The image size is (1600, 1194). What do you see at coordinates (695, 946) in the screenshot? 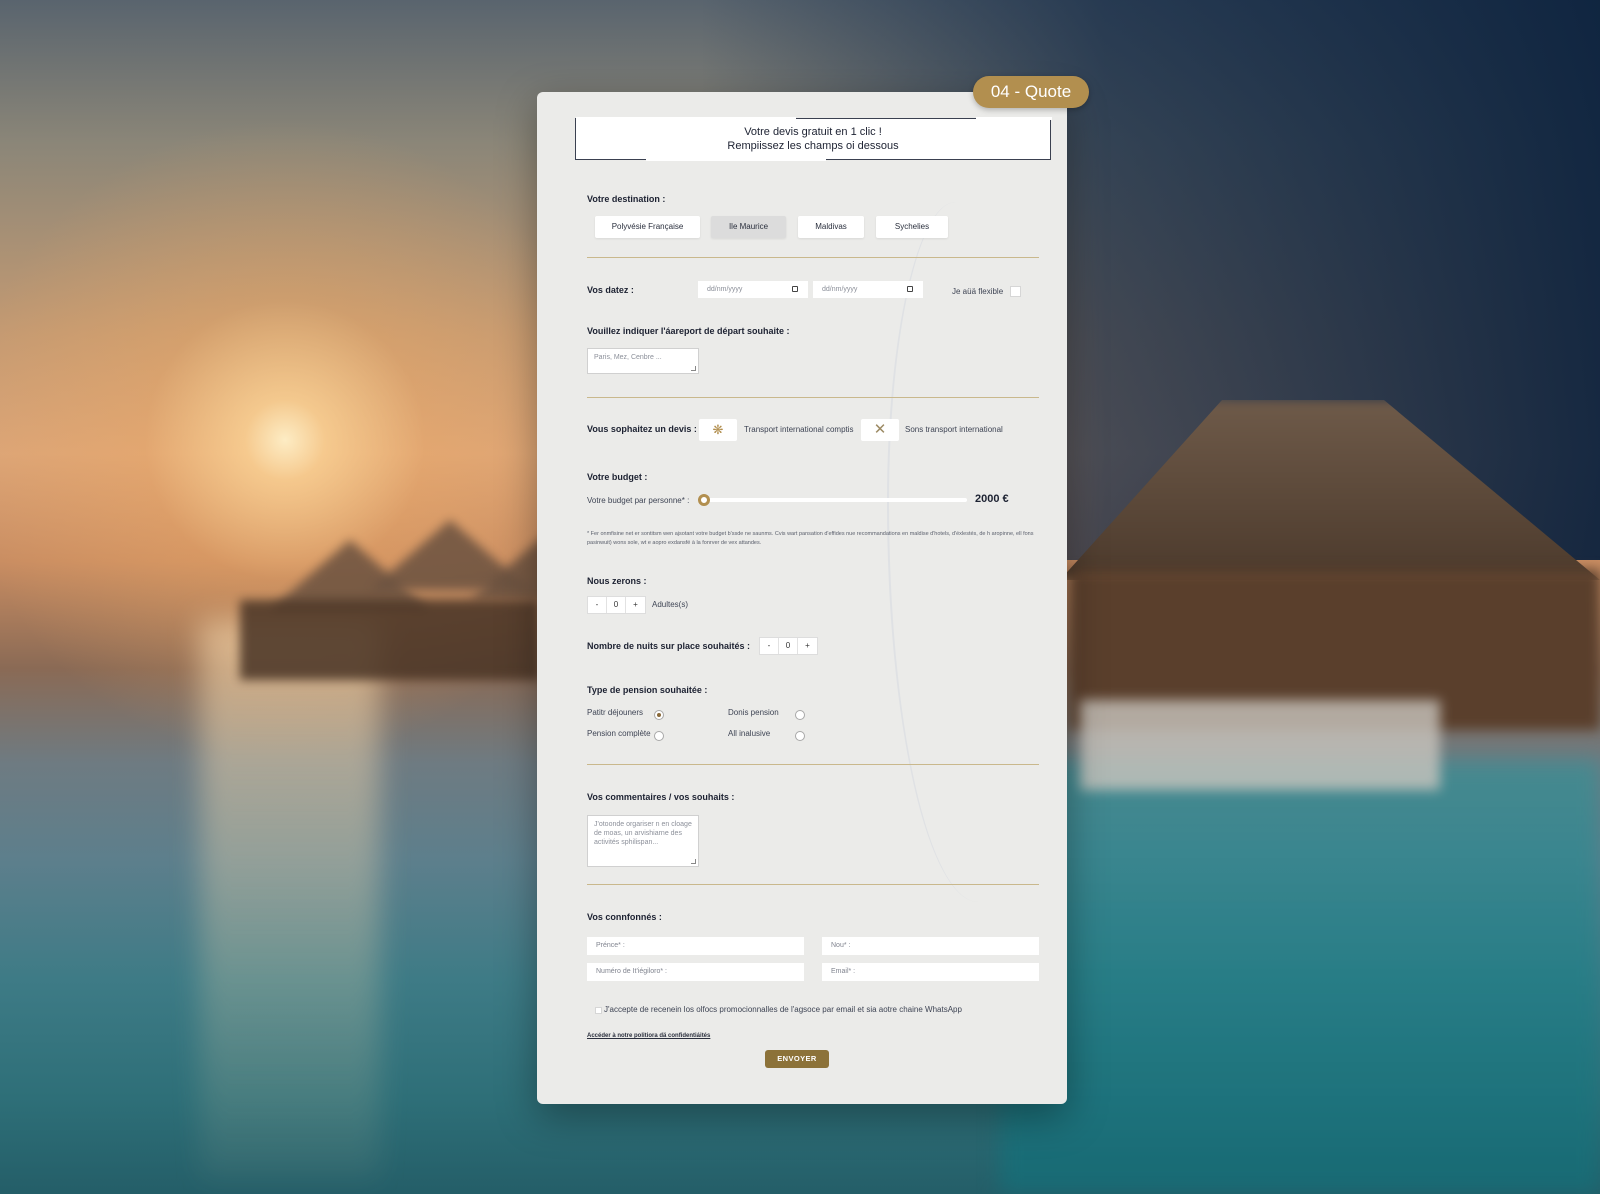
I see `firstname-field: Prénce* :` at bounding box center [695, 946].